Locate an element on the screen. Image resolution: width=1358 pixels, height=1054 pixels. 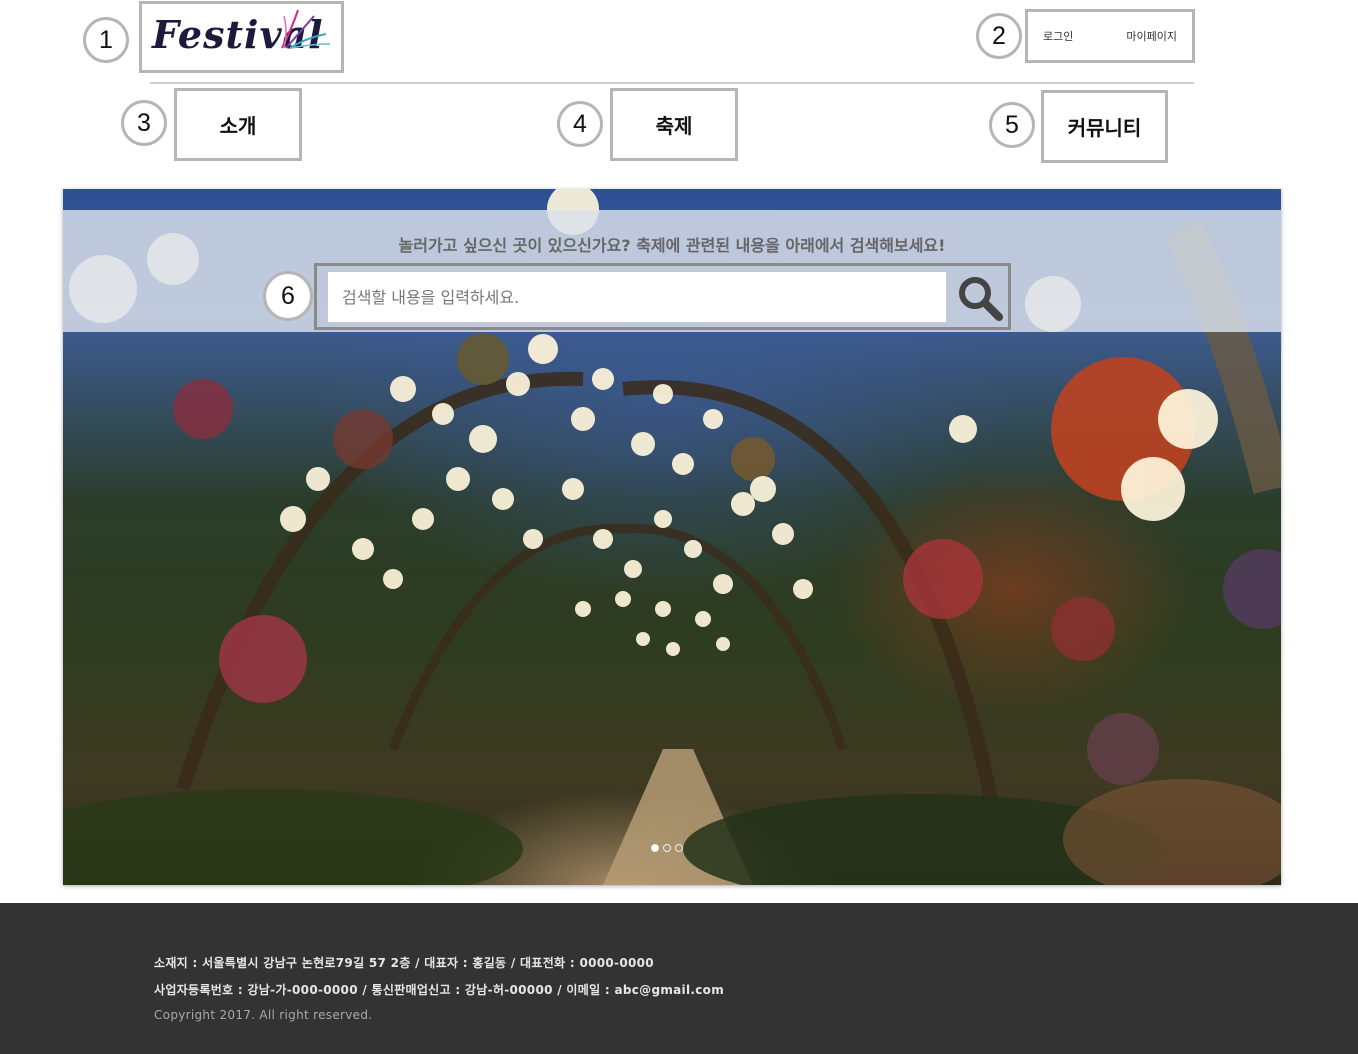
footer-copyright: Copyright 2017. All right reserved. is located at coordinates (263, 1015).